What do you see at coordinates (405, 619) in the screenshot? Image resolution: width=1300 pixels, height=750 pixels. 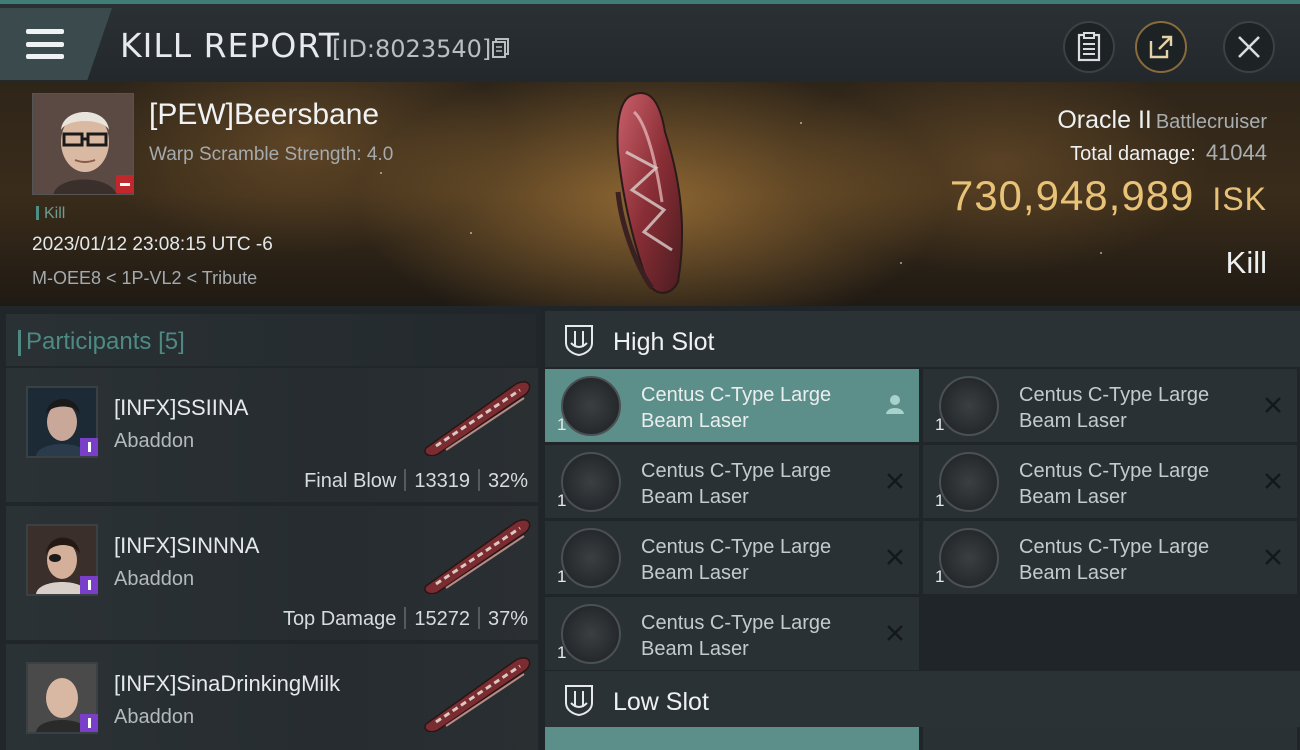 I see `participant-stats: Top Damage 15272 37%` at bounding box center [405, 619].